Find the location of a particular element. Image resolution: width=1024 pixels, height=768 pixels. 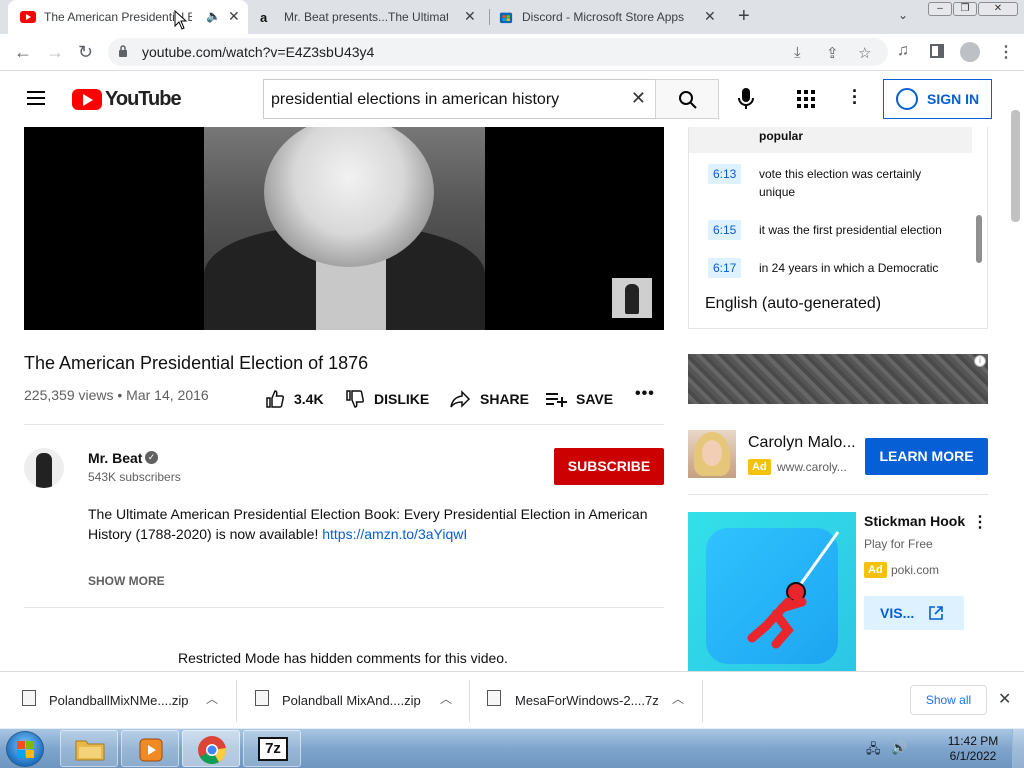

start-button is located at coordinates (25, 749).